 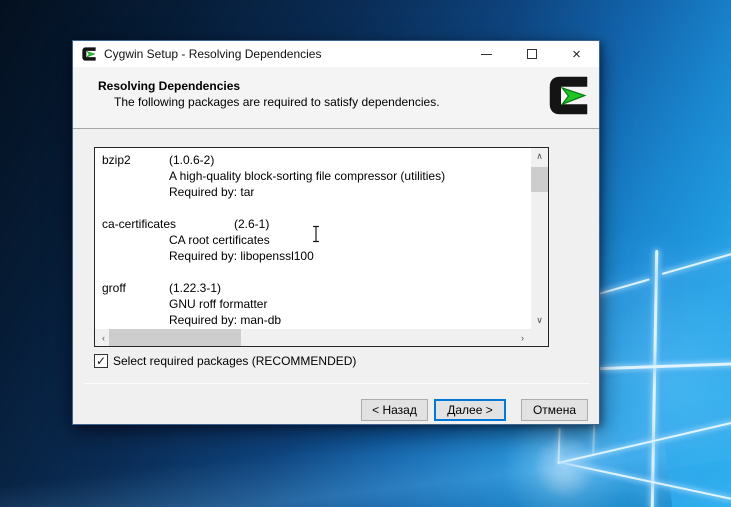 What do you see at coordinates (241, 256) in the screenshot?
I see `package-required-by: Required by: libopenssl100` at bounding box center [241, 256].